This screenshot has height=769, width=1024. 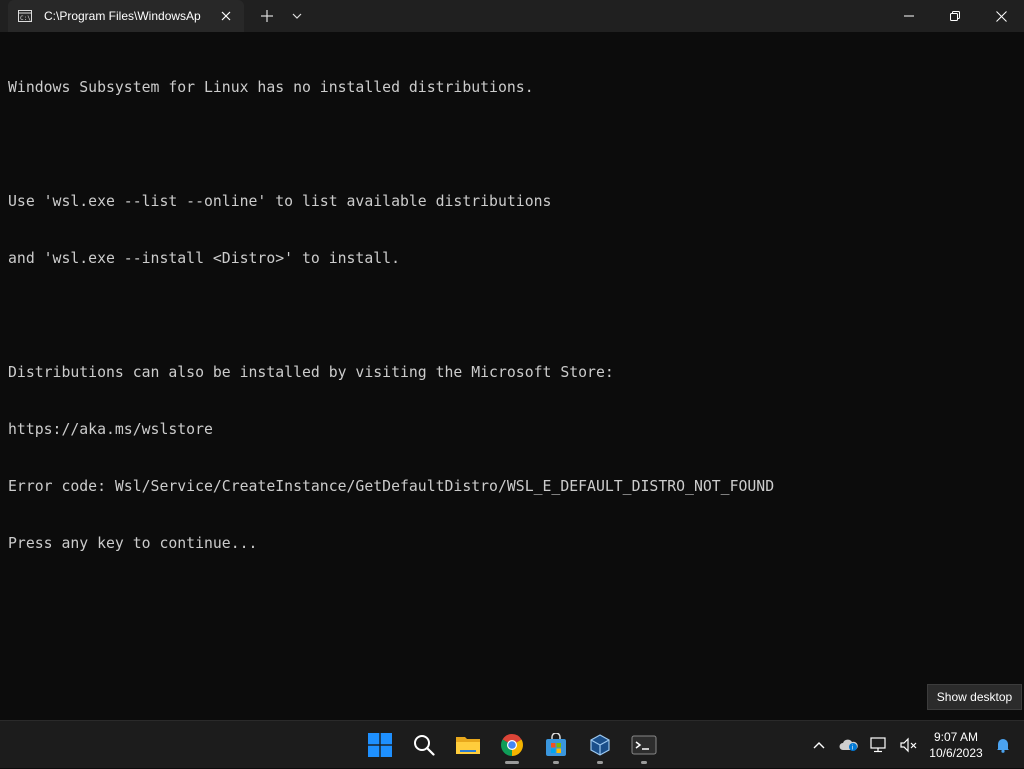 I want to click on file-explorer-button, so click(x=468, y=745).